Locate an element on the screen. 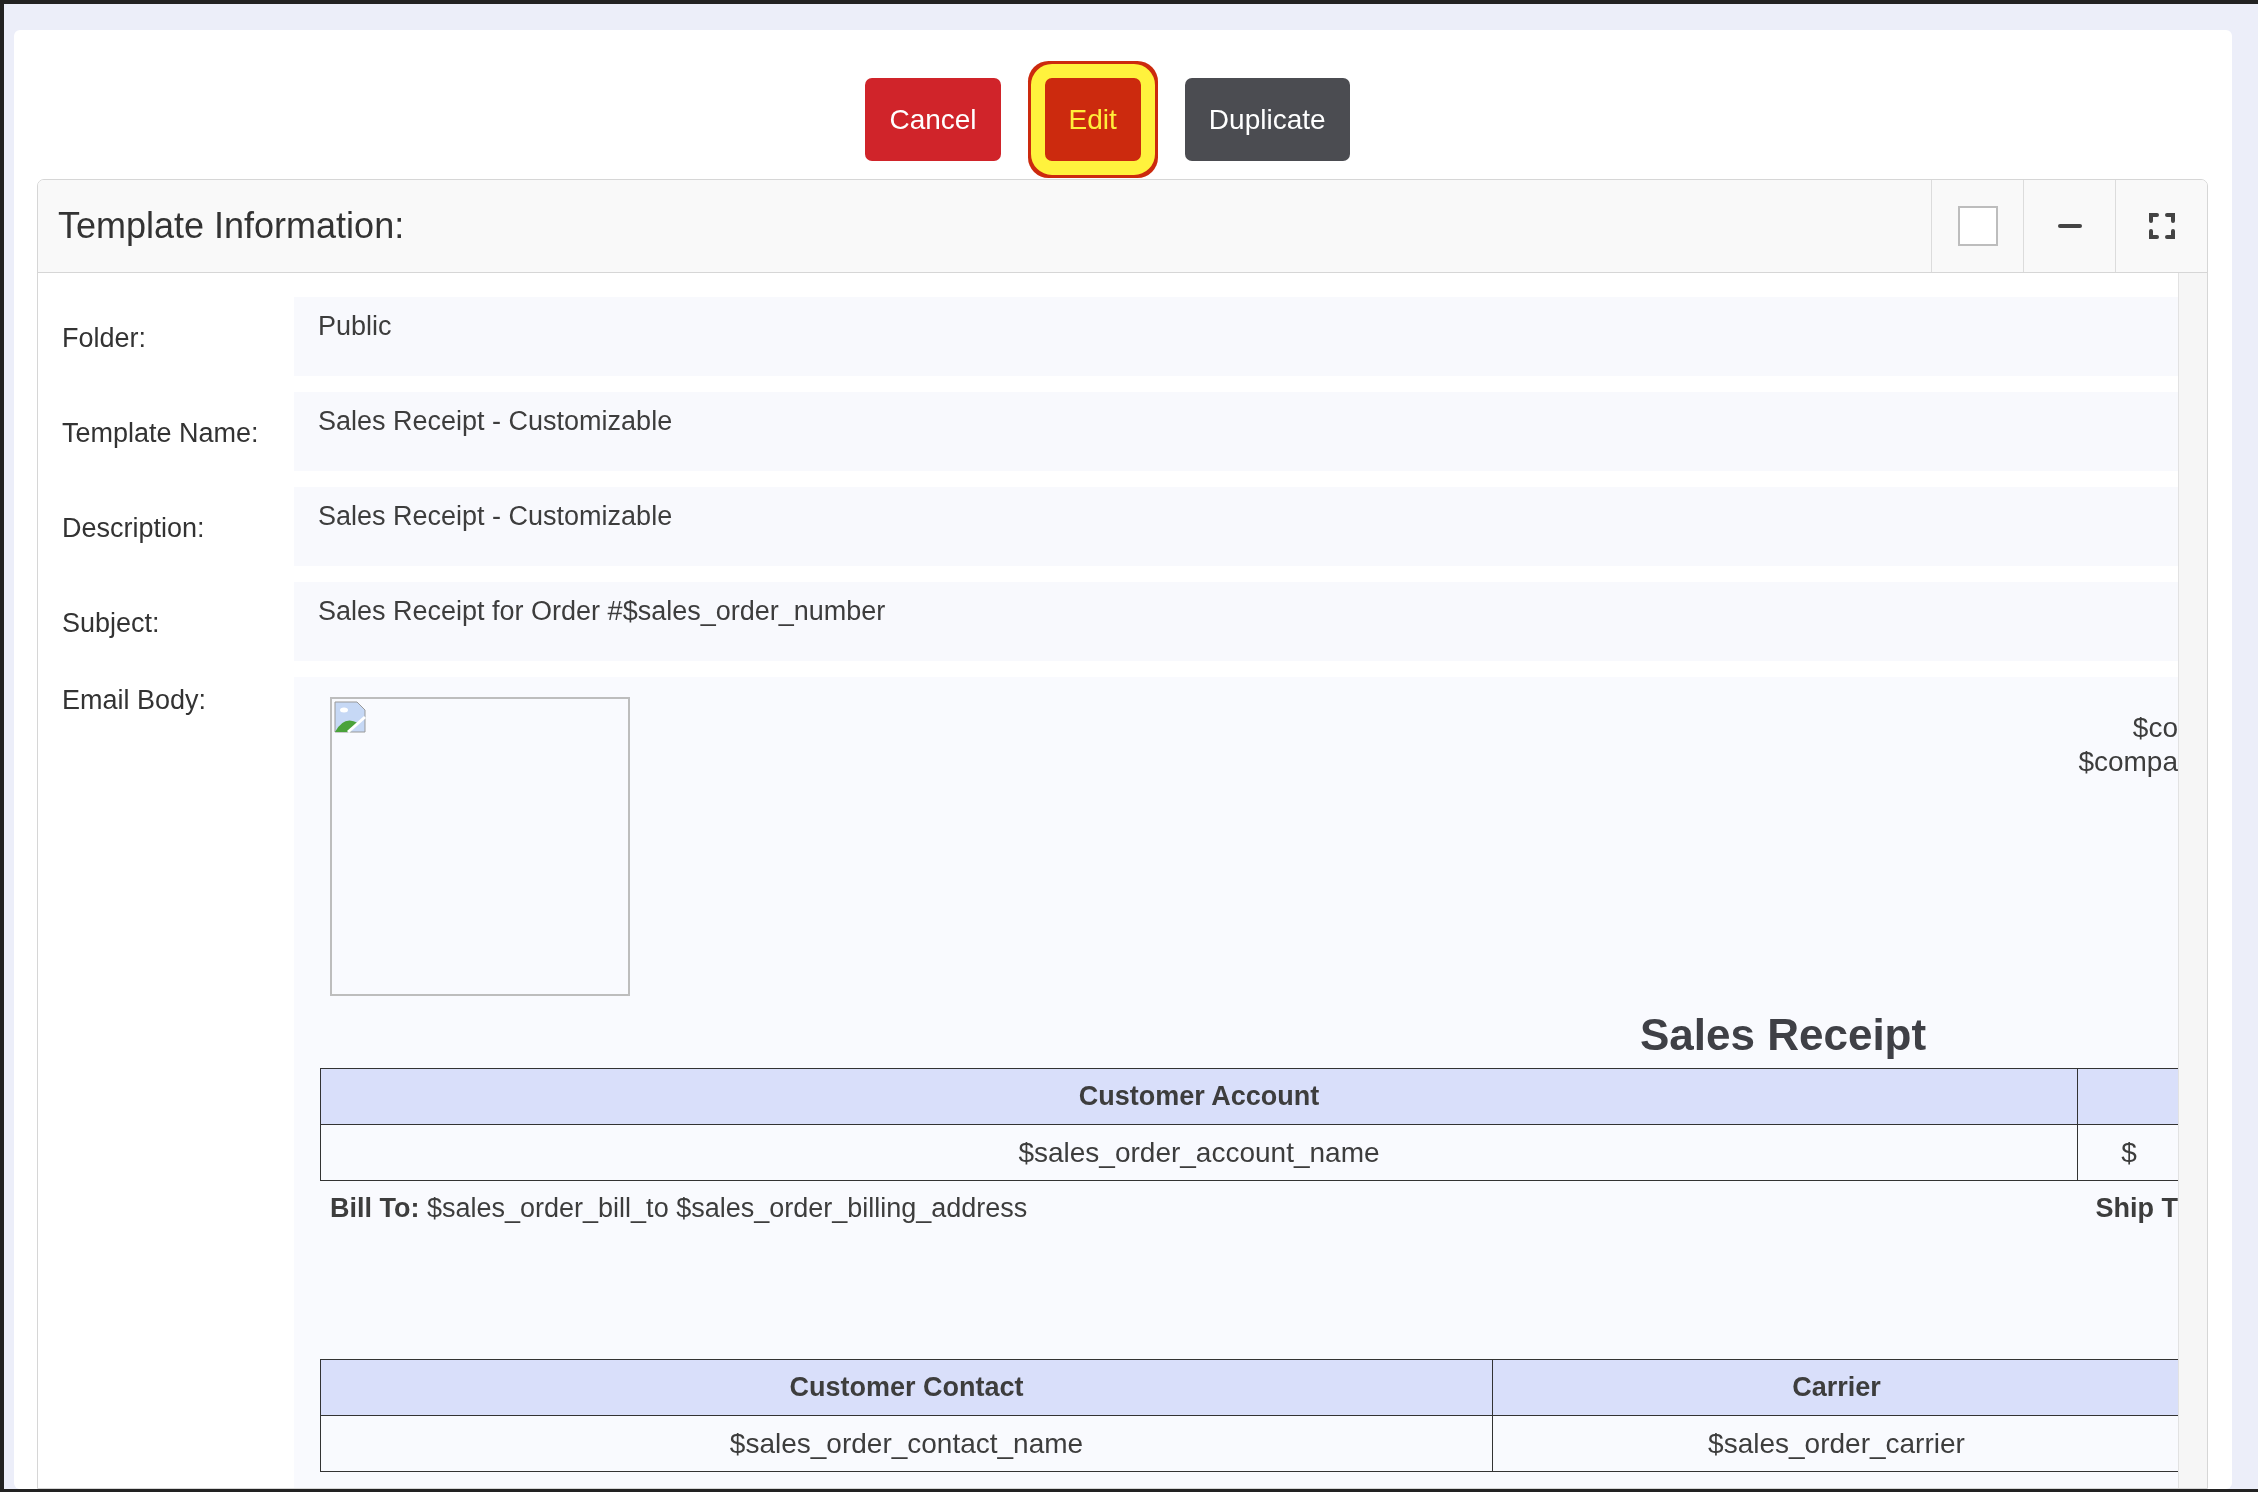 Image resolution: width=2258 pixels, height=1492 pixels. expand-icon is located at coordinates (2161, 226).